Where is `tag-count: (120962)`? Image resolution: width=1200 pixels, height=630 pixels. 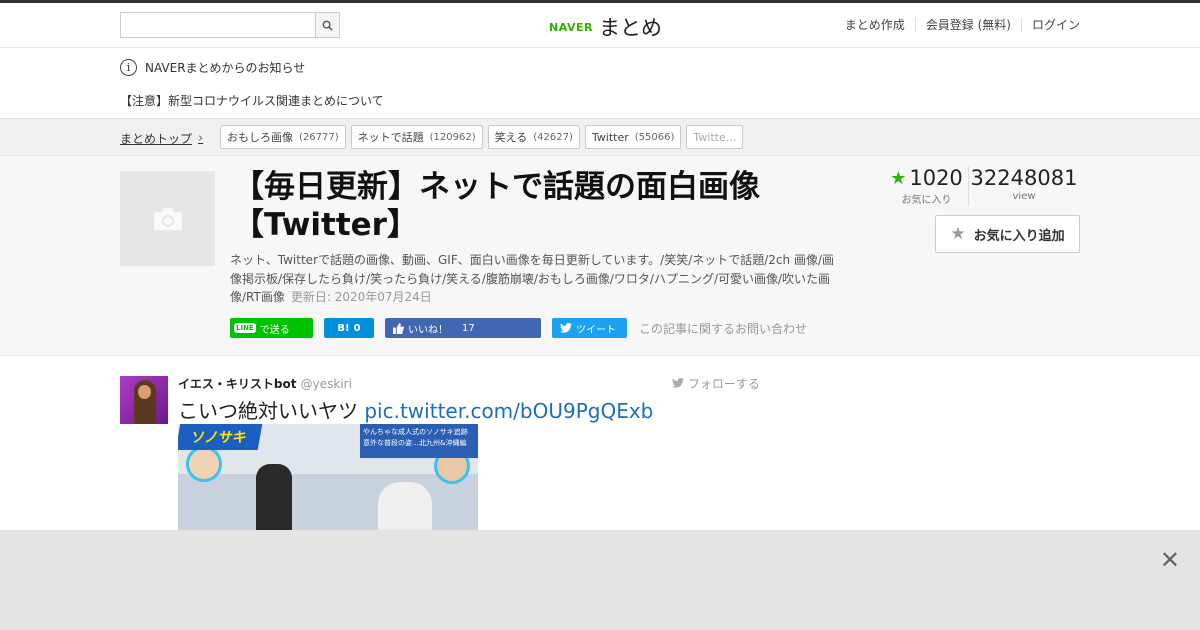
tag-count: (120962) is located at coordinates (452, 137).